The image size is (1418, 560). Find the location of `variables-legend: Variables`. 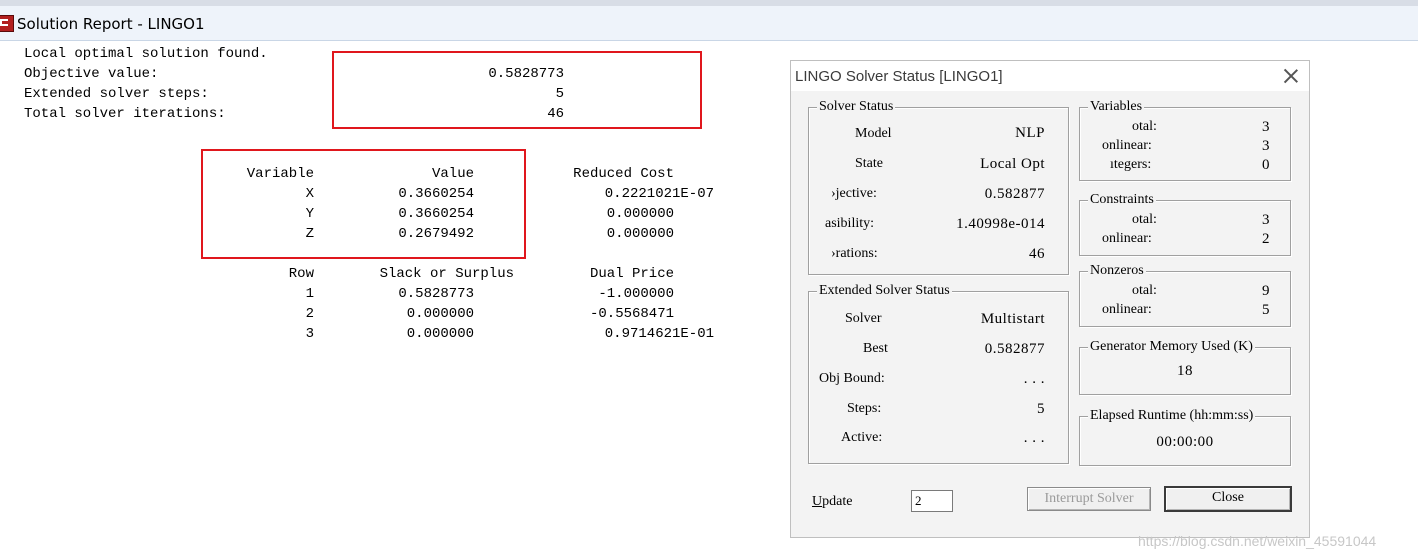

variables-legend: Variables is located at coordinates (1116, 107).